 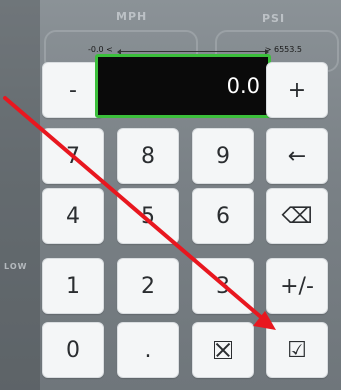 What do you see at coordinates (183, 86) in the screenshot?
I see `value-display: 0.0` at bounding box center [183, 86].